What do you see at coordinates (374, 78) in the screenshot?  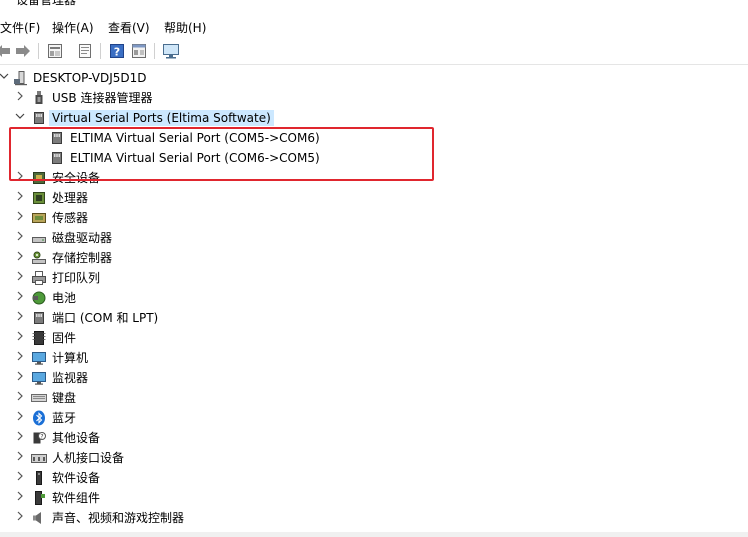 I see `tree-root: DESKTOP-VDJ5D1D` at bounding box center [374, 78].